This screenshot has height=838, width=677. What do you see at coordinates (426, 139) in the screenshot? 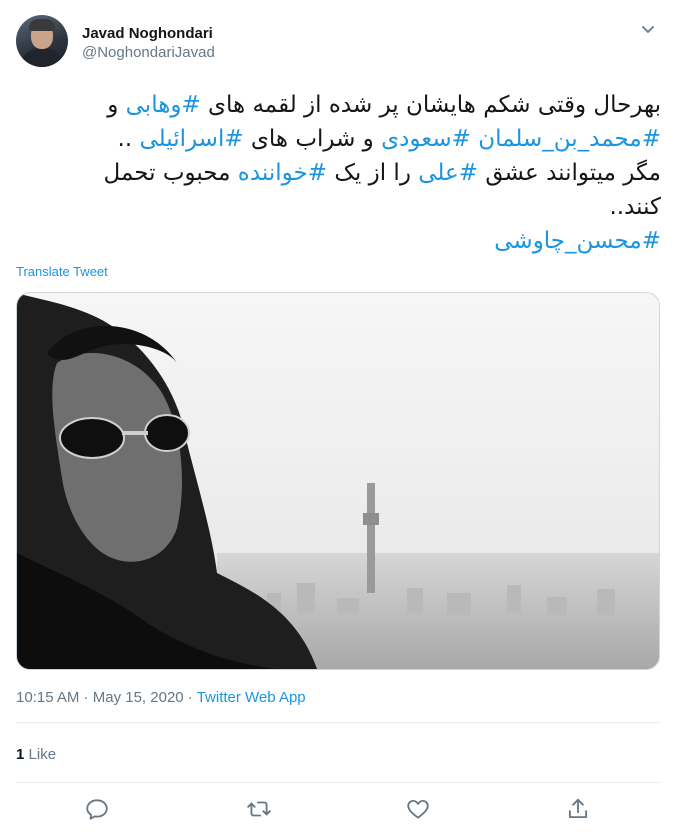
I see `hashtag-link: #سعودی` at bounding box center [426, 139].